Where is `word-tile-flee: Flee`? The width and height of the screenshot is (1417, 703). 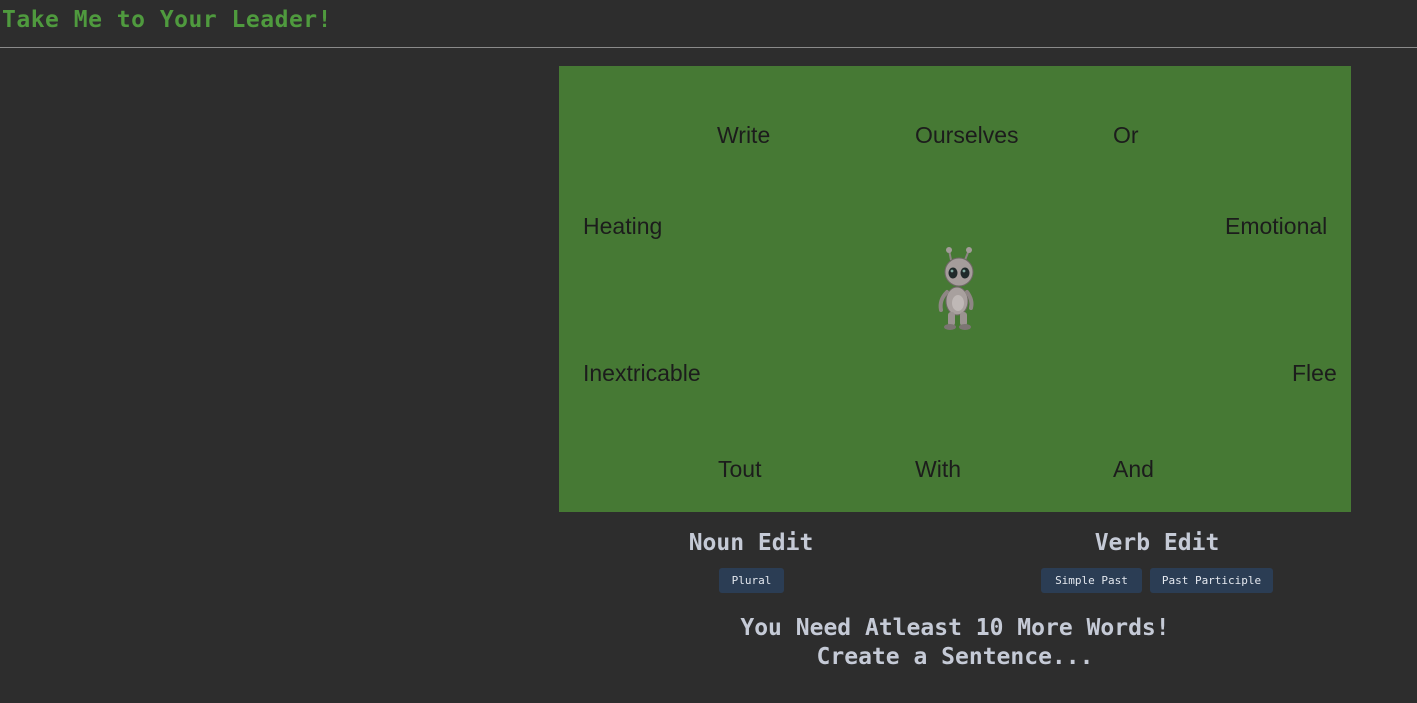
word-tile-flee: Flee is located at coordinates (1314, 373).